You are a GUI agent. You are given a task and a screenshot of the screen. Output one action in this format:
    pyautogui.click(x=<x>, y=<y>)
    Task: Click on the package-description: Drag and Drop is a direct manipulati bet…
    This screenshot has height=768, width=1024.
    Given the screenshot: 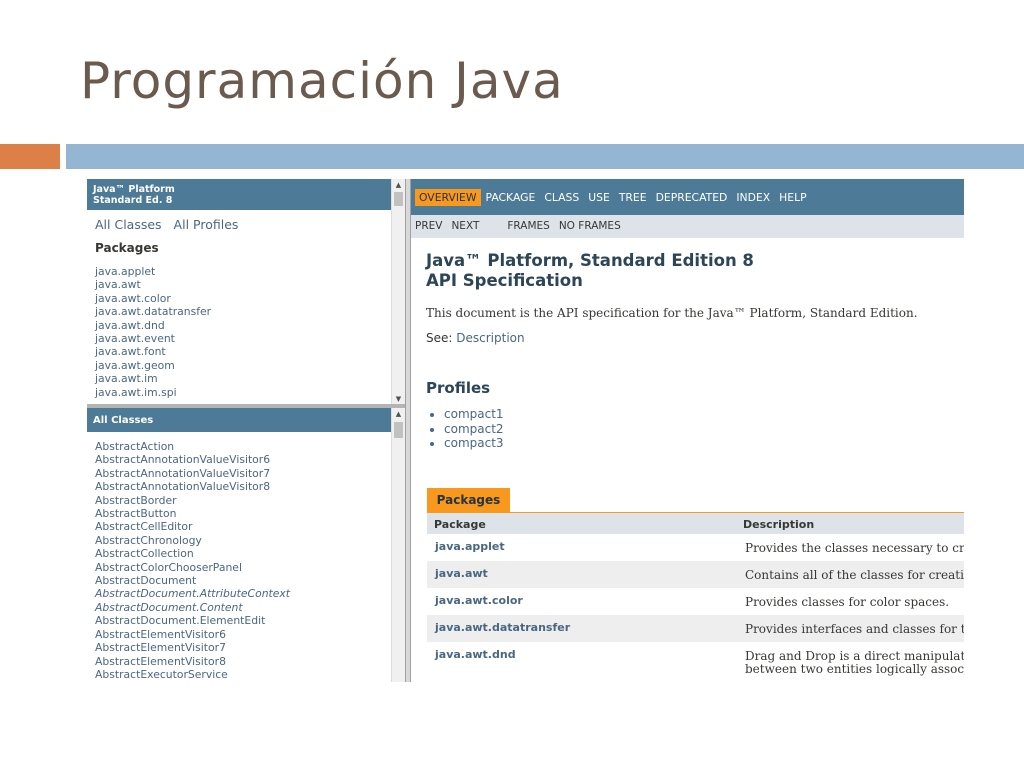 What is the action you would take?
    pyautogui.click(x=854, y=663)
    